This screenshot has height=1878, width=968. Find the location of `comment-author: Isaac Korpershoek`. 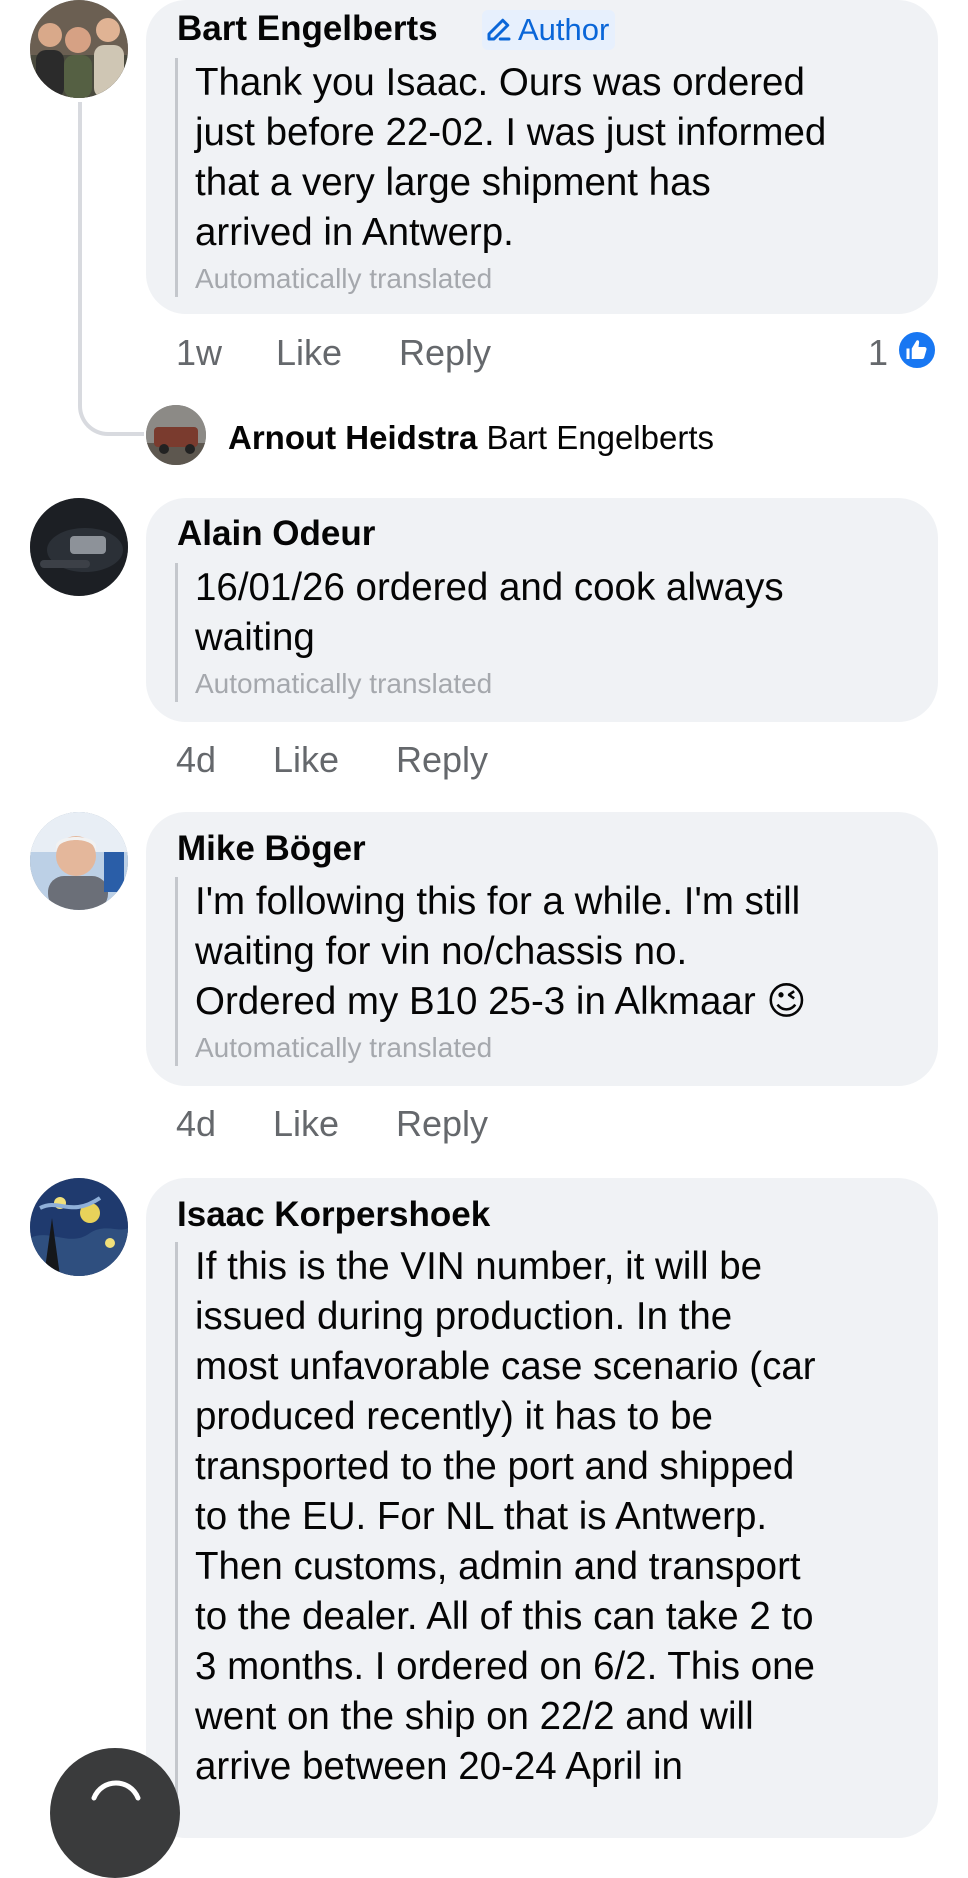

comment-author: Isaac Korpershoek is located at coordinates (333, 1215).